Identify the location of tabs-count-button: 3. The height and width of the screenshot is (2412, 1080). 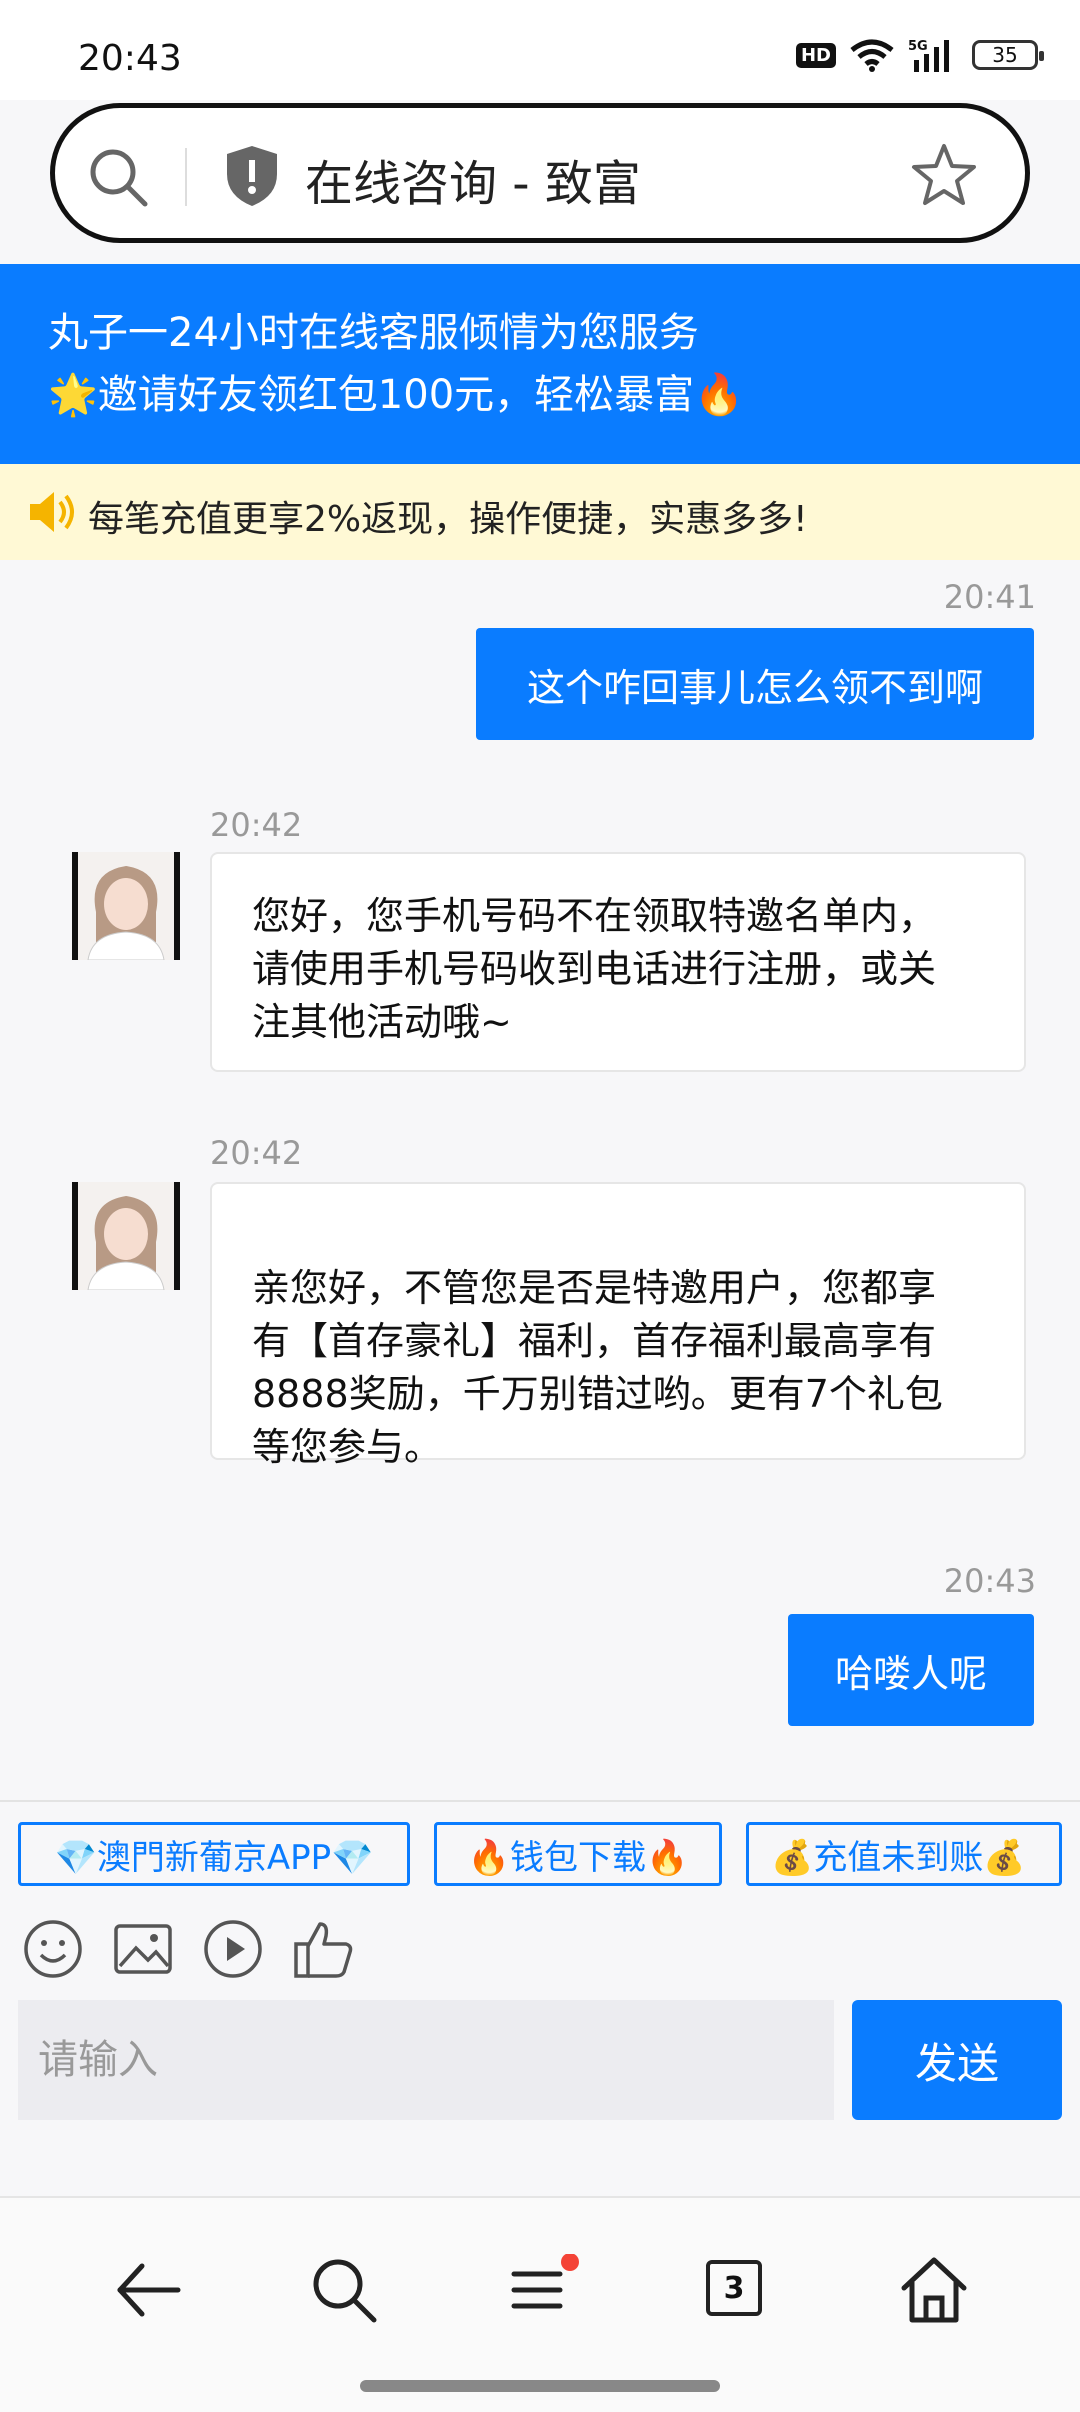
(734, 2288).